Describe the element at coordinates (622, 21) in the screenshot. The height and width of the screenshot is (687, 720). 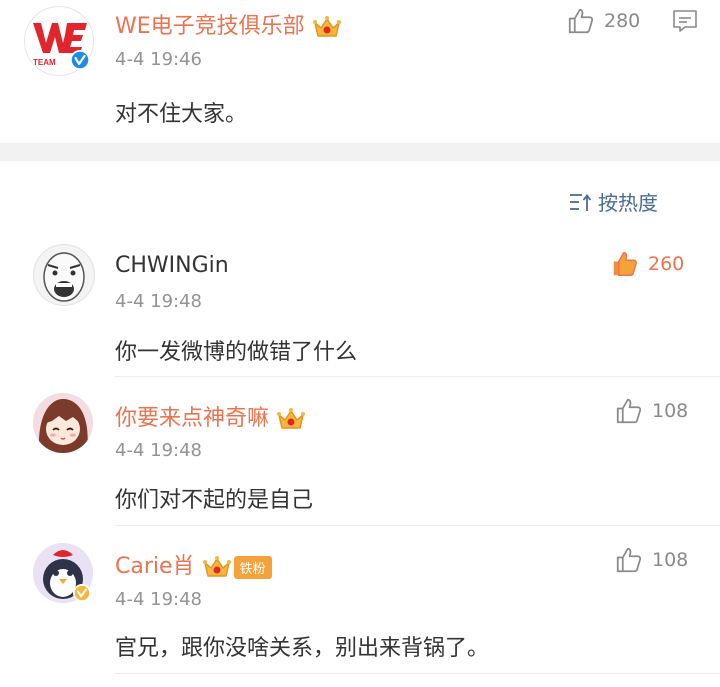
I see `post-like-count: 280` at that location.